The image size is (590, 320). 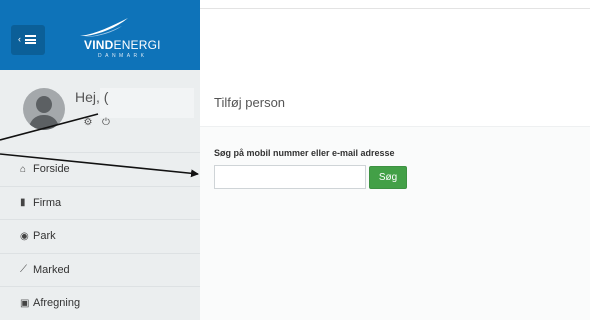 I want to click on brand-header: ‹ VINDENERGI DANMARK, so click(x=100, y=35).